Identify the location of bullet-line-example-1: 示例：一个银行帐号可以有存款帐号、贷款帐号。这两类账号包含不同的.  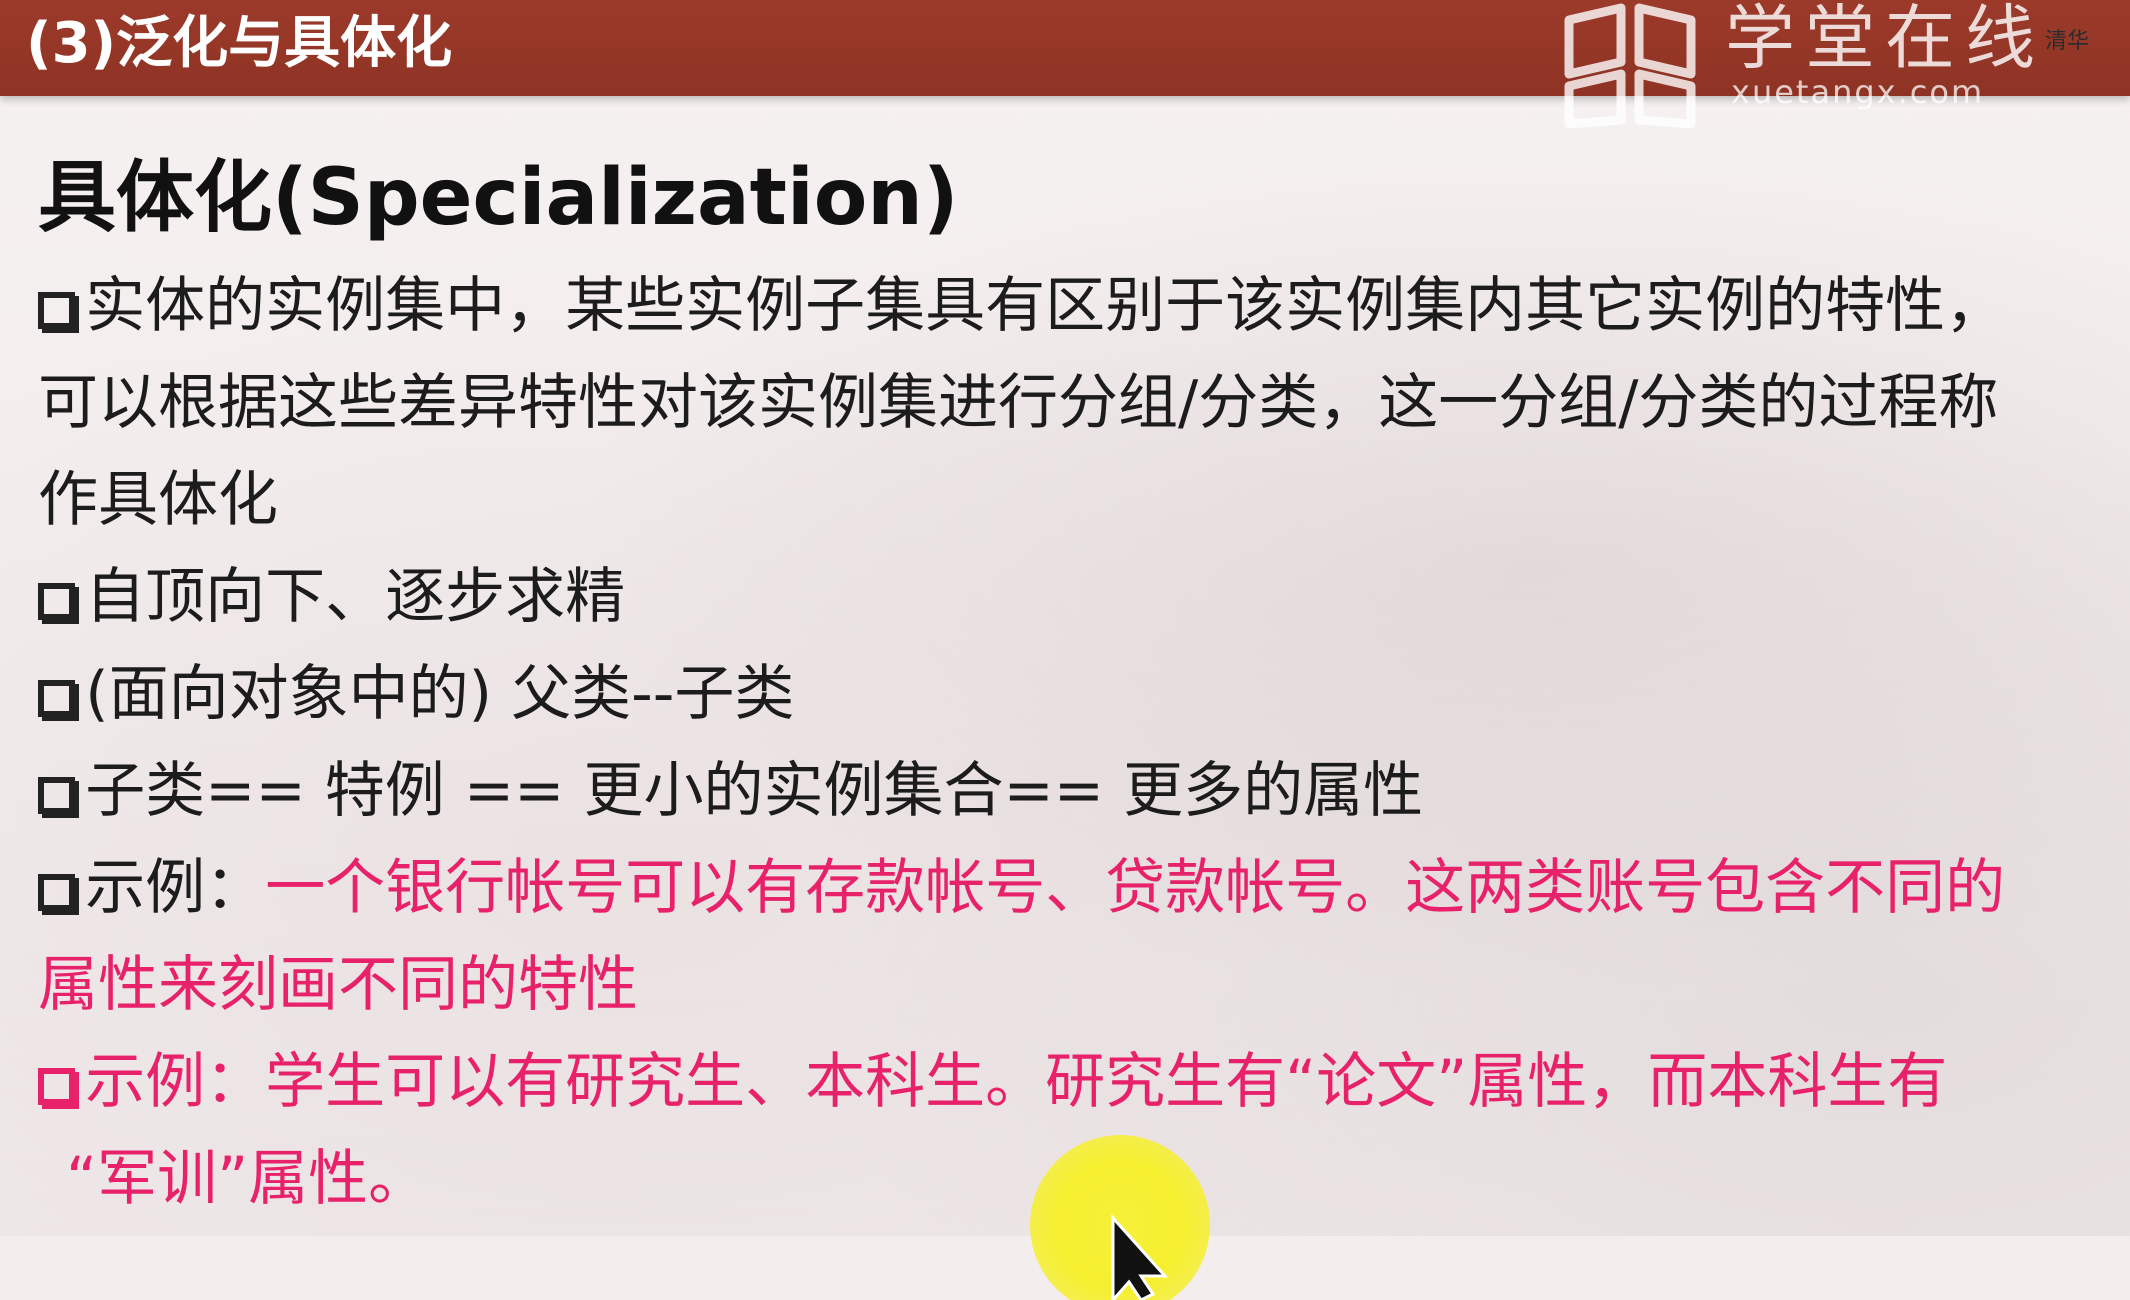
(1068, 888).